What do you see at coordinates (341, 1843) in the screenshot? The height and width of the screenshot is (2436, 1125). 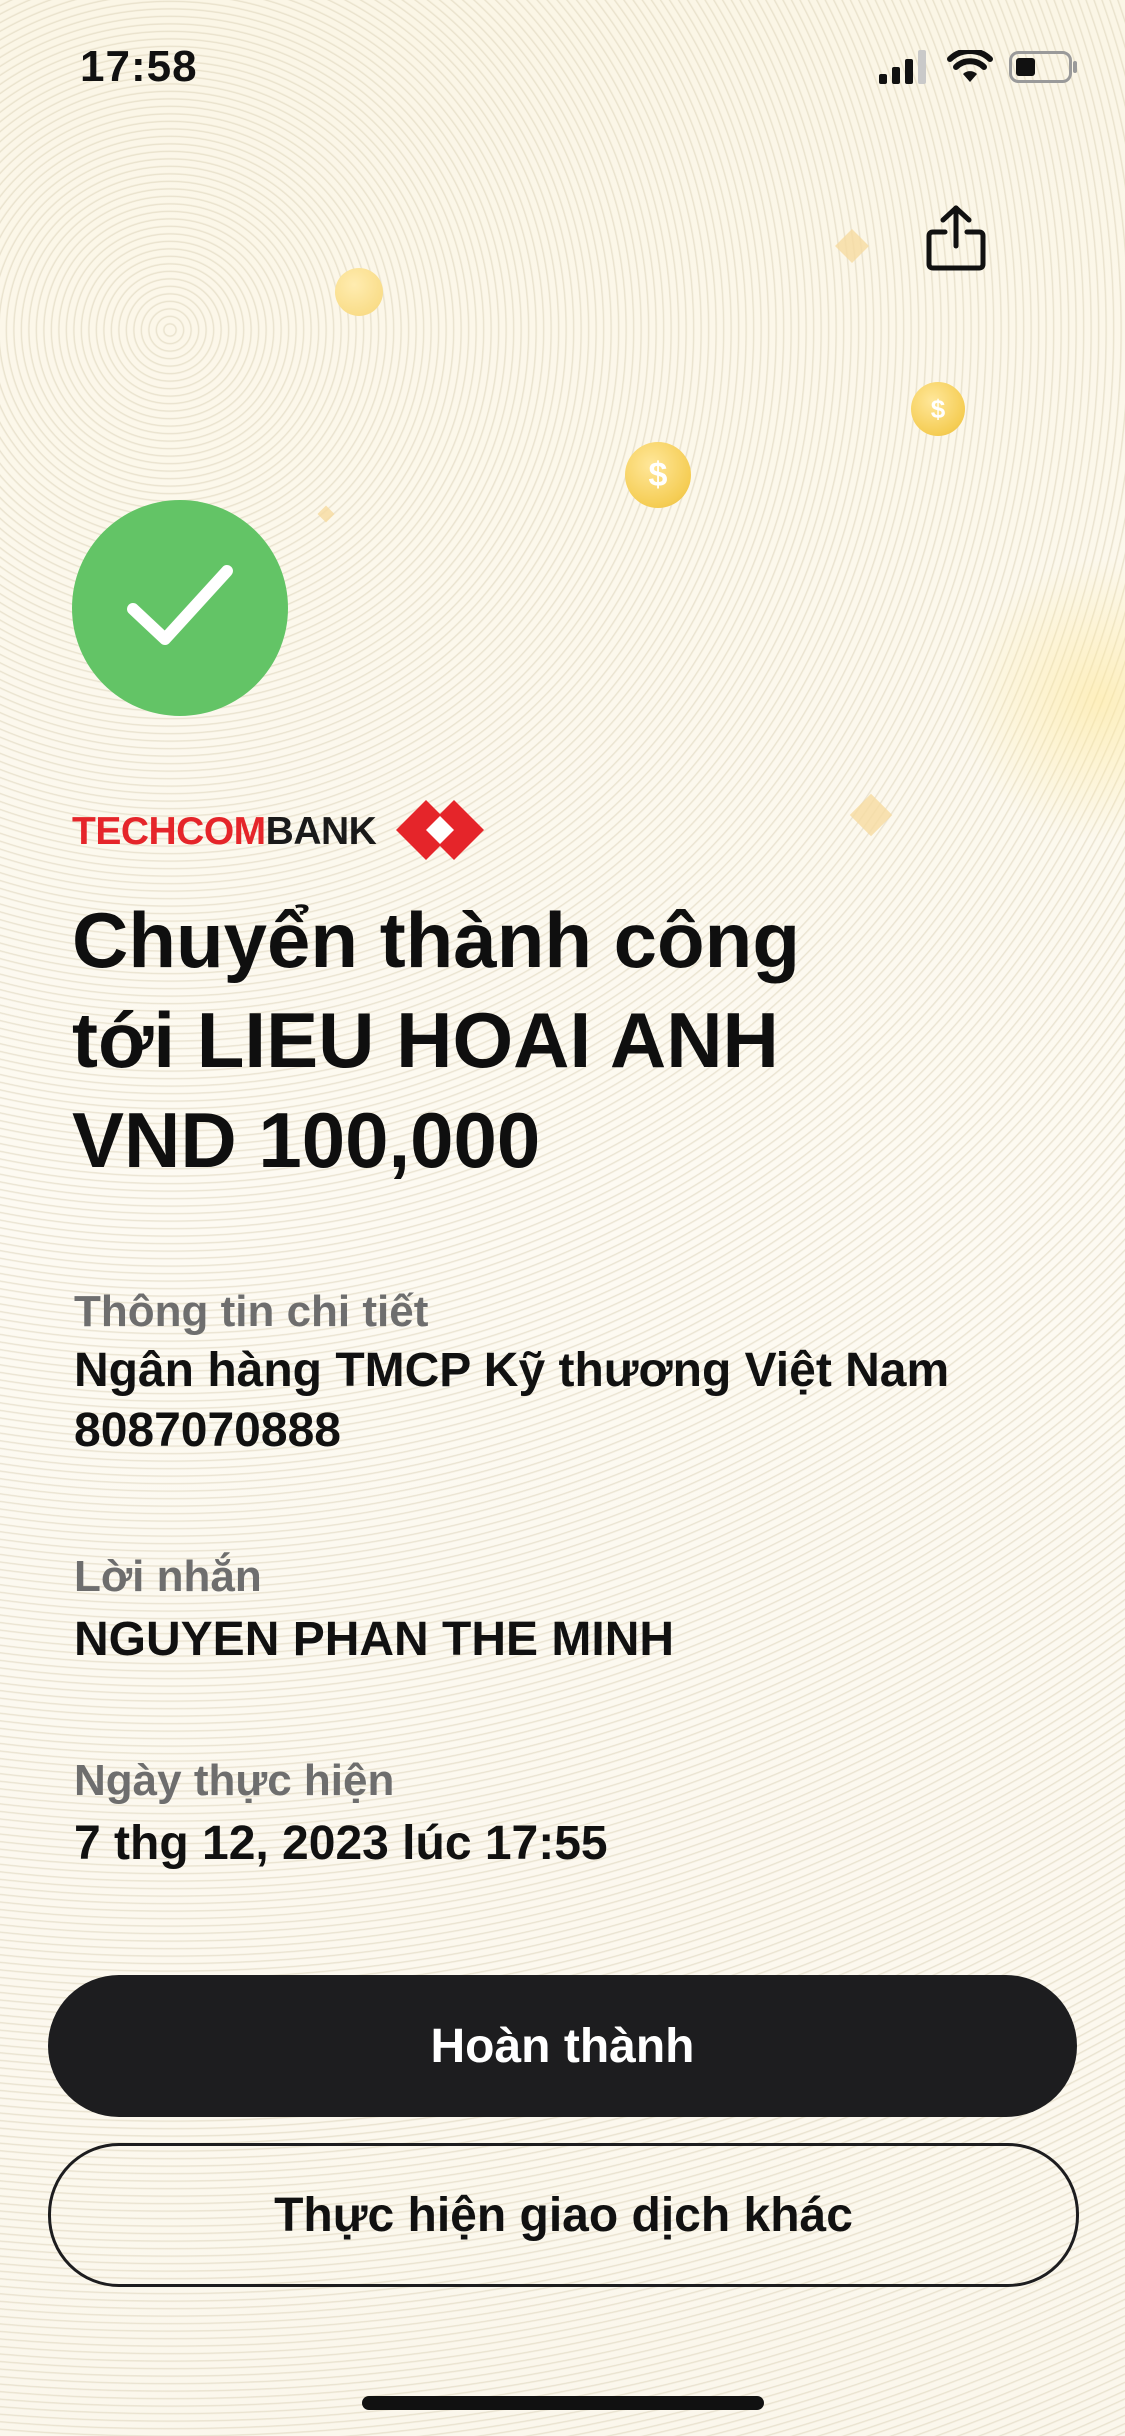 I see `date-value: 7 thg 12, 2023 lúc 17:55` at bounding box center [341, 1843].